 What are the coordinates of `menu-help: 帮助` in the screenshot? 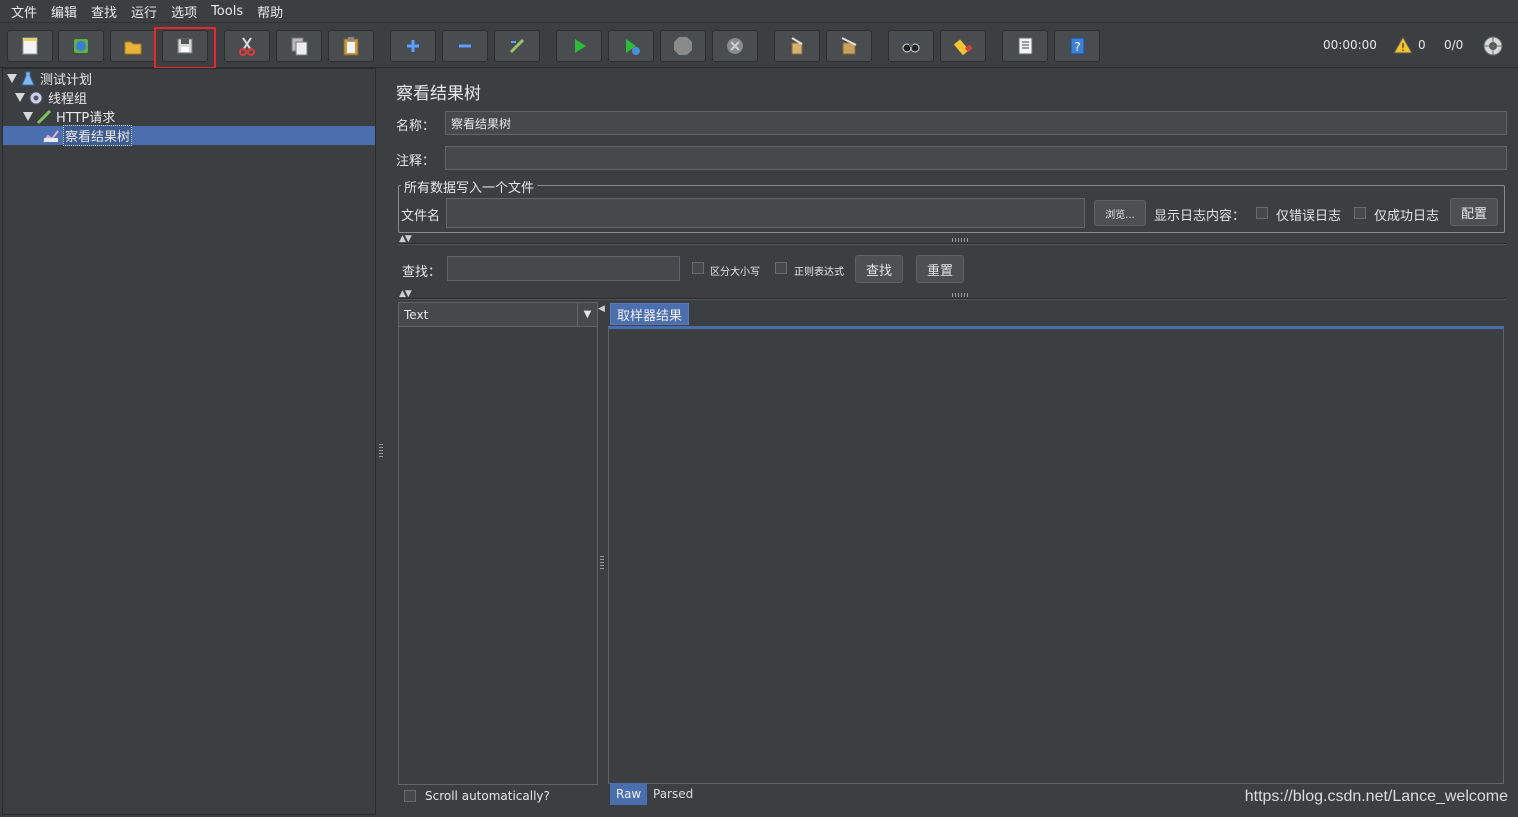 It's located at (270, 11).